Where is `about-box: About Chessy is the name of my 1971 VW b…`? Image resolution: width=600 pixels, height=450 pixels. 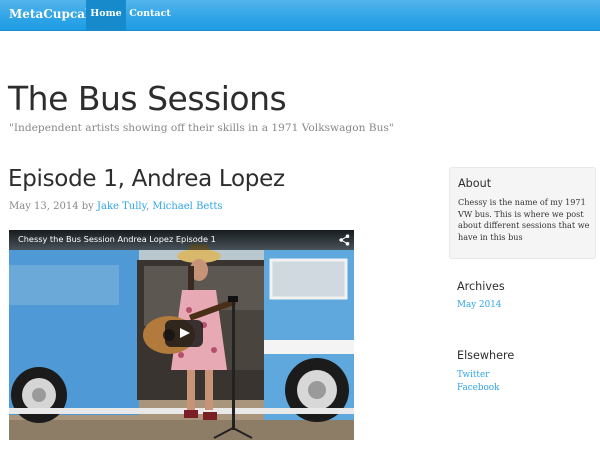
about-box: About Chessy is the name of my 1971 VW b… is located at coordinates (522, 213).